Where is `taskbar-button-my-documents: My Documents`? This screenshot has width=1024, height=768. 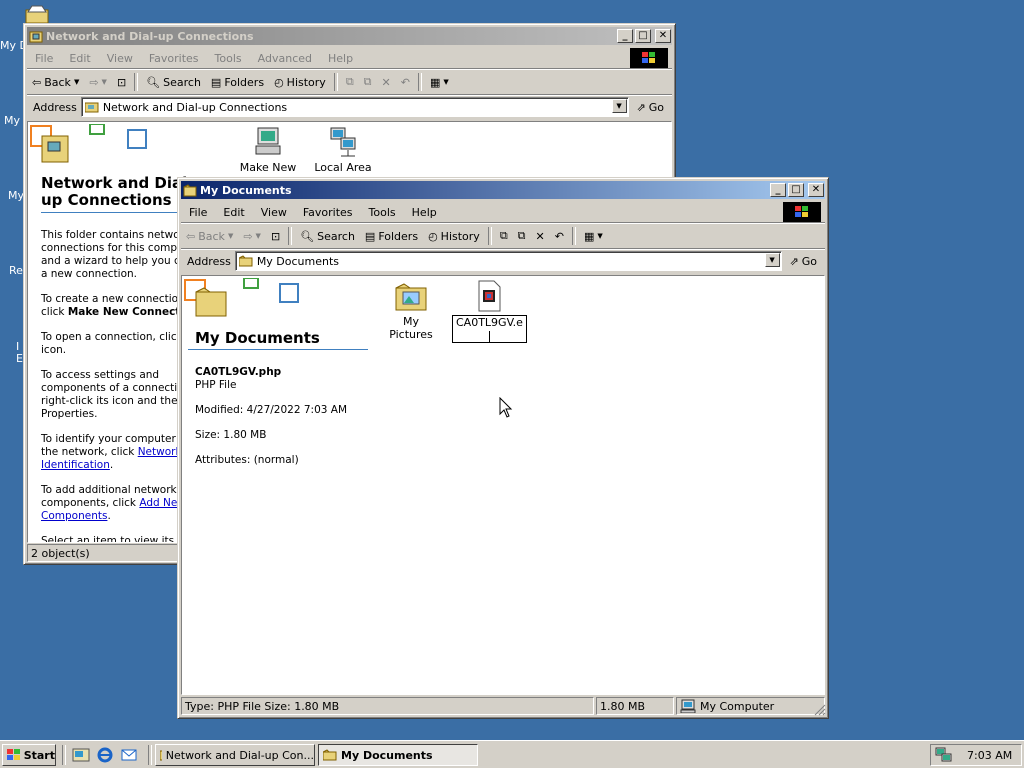
taskbar-button-my-documents: My Documents is located at coordinates (398, 755).